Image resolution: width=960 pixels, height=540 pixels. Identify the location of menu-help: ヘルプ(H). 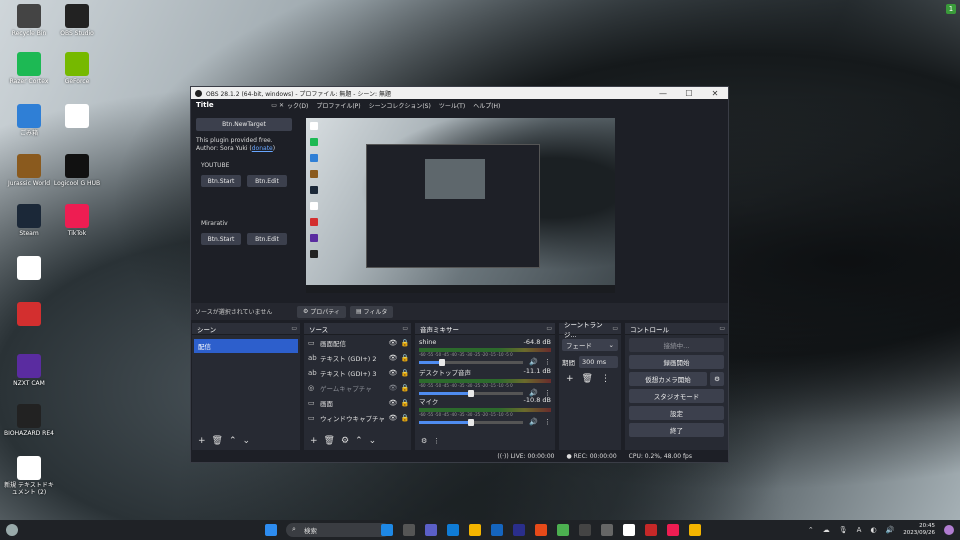
(486, 106).